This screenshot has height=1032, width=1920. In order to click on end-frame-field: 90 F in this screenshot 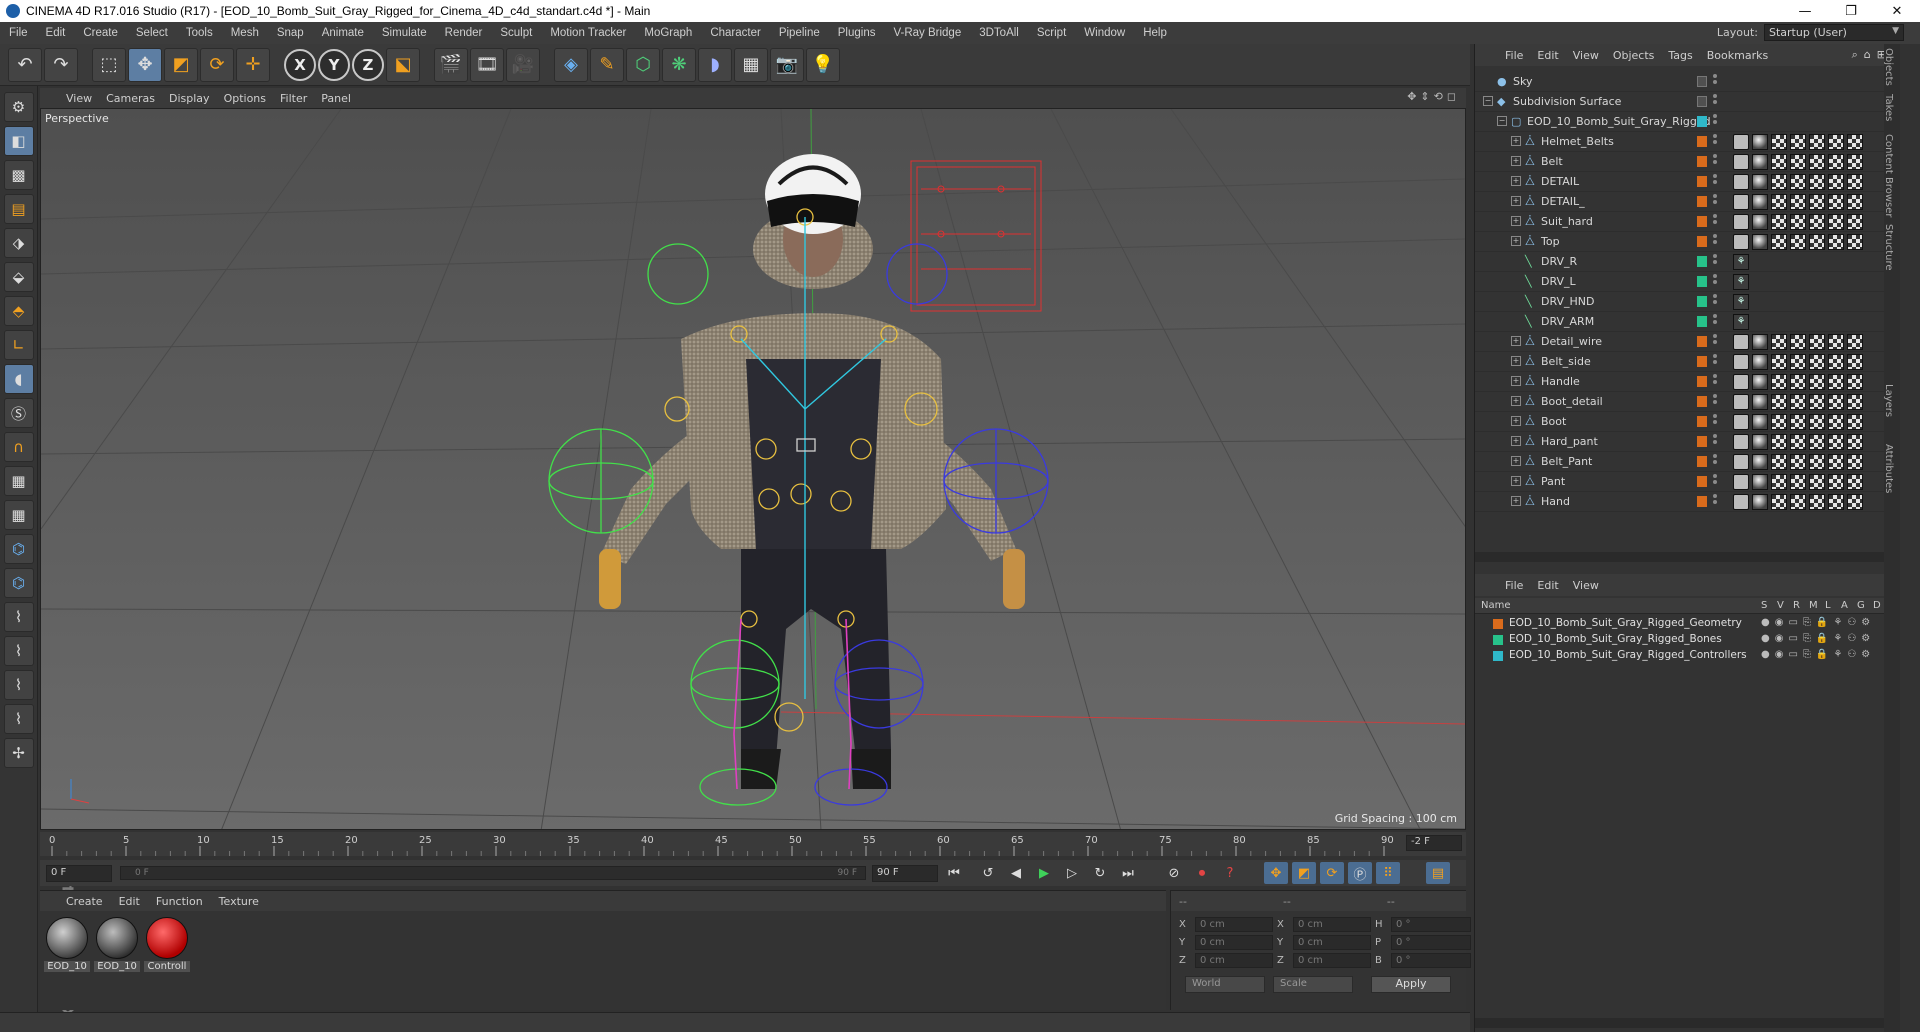, I will do `click(905, 873)`.